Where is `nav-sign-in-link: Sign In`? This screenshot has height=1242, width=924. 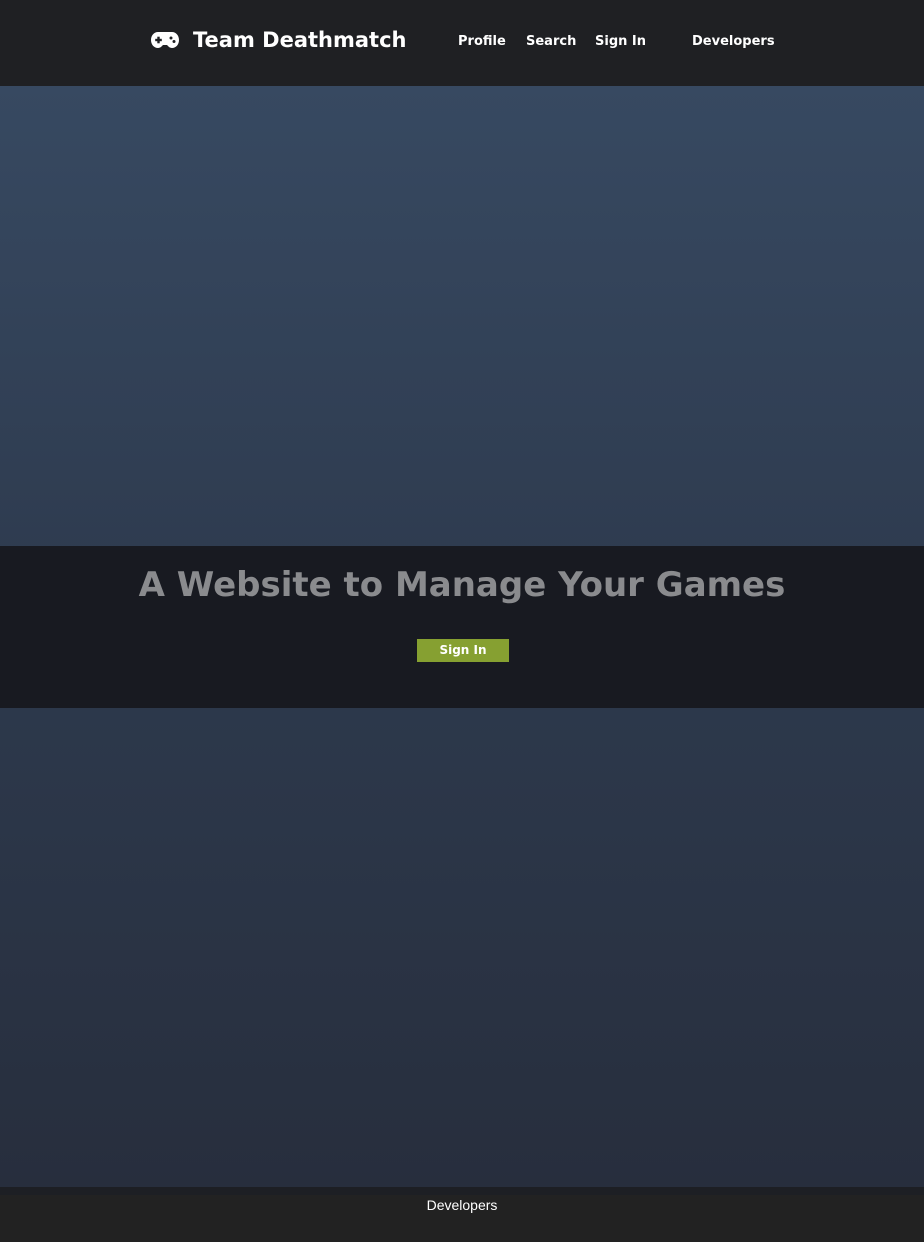
nav-sign-in-link: Sign In is located at coordinates (620, 42).